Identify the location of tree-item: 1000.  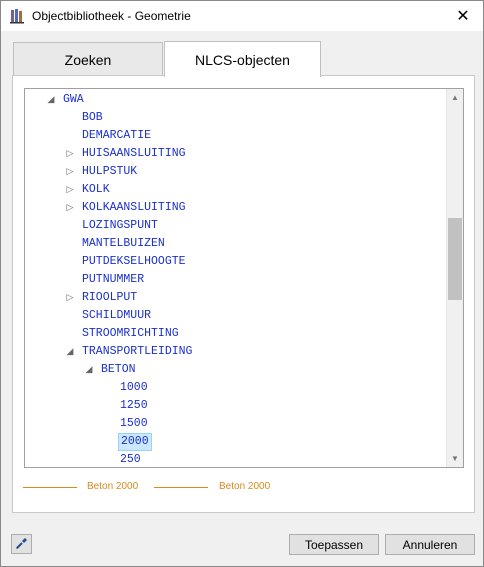
(235, 388).